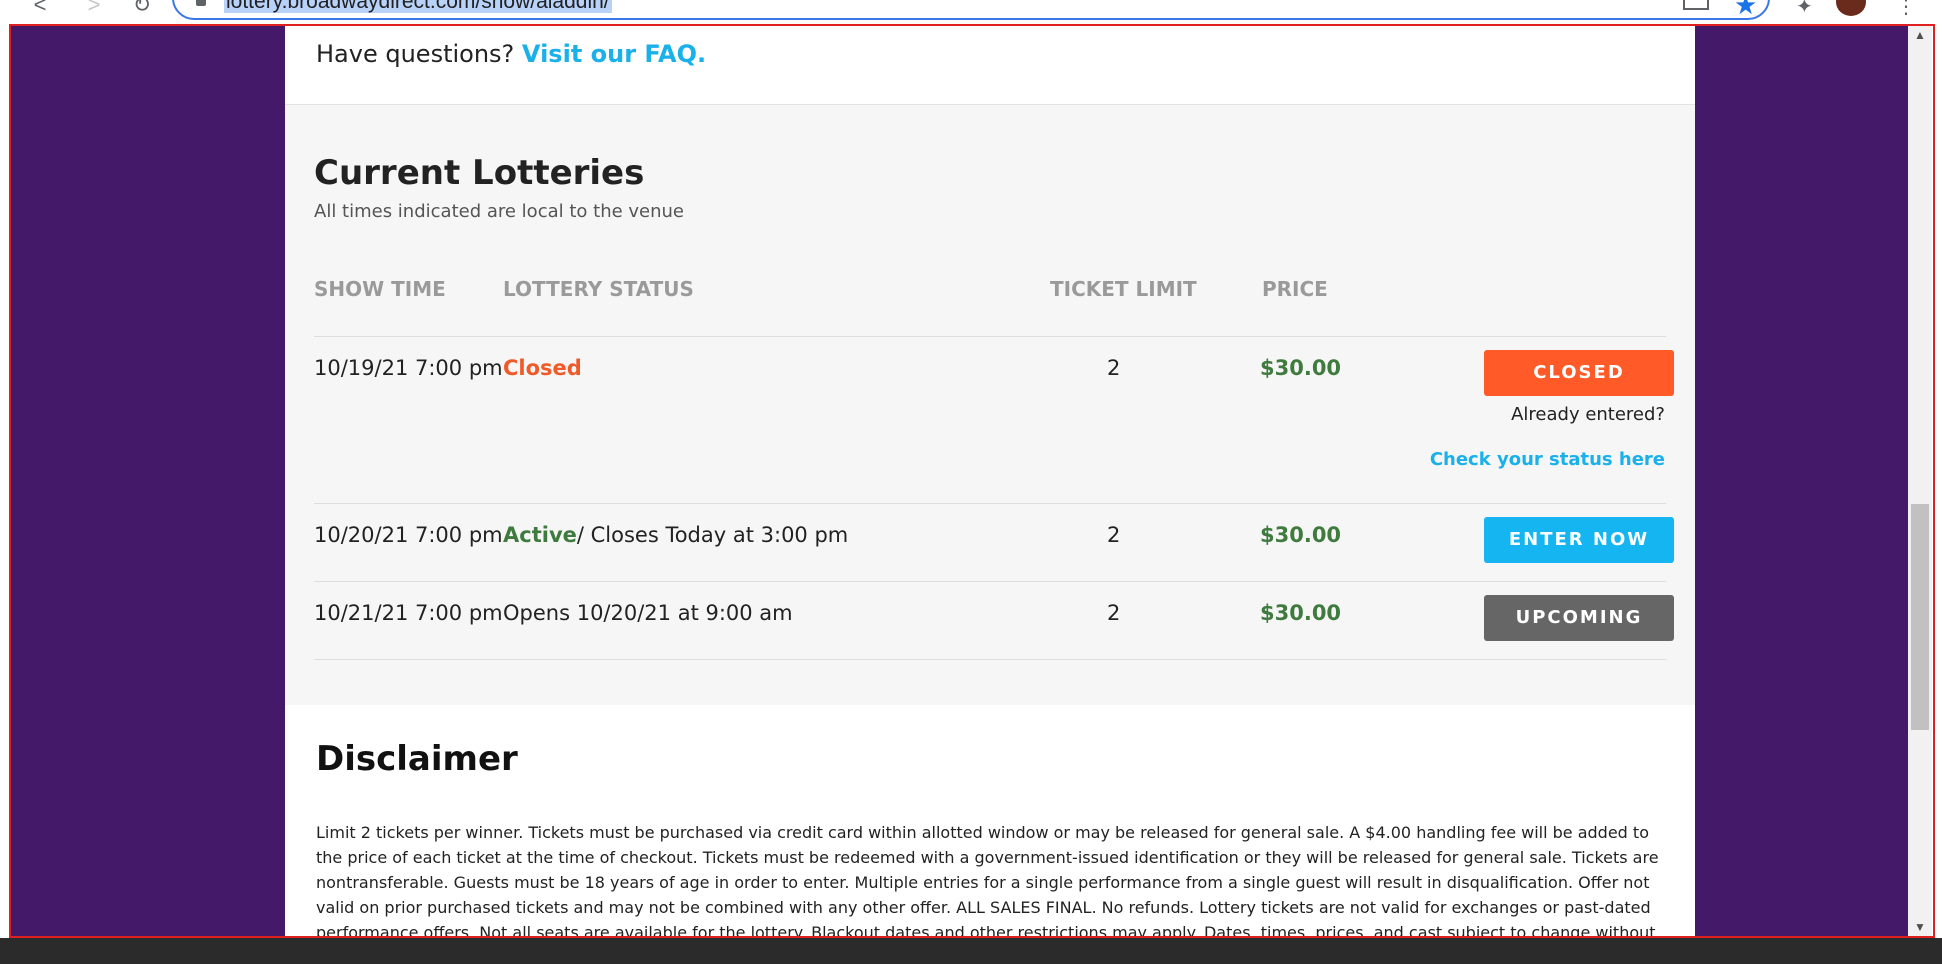 The height and width of the screenshot is (964, 1942). Describe the element at coordinates (408, 535) in the screenshot. I see `row-2-show-time: 10/20/21 7:00 pm` at that location.